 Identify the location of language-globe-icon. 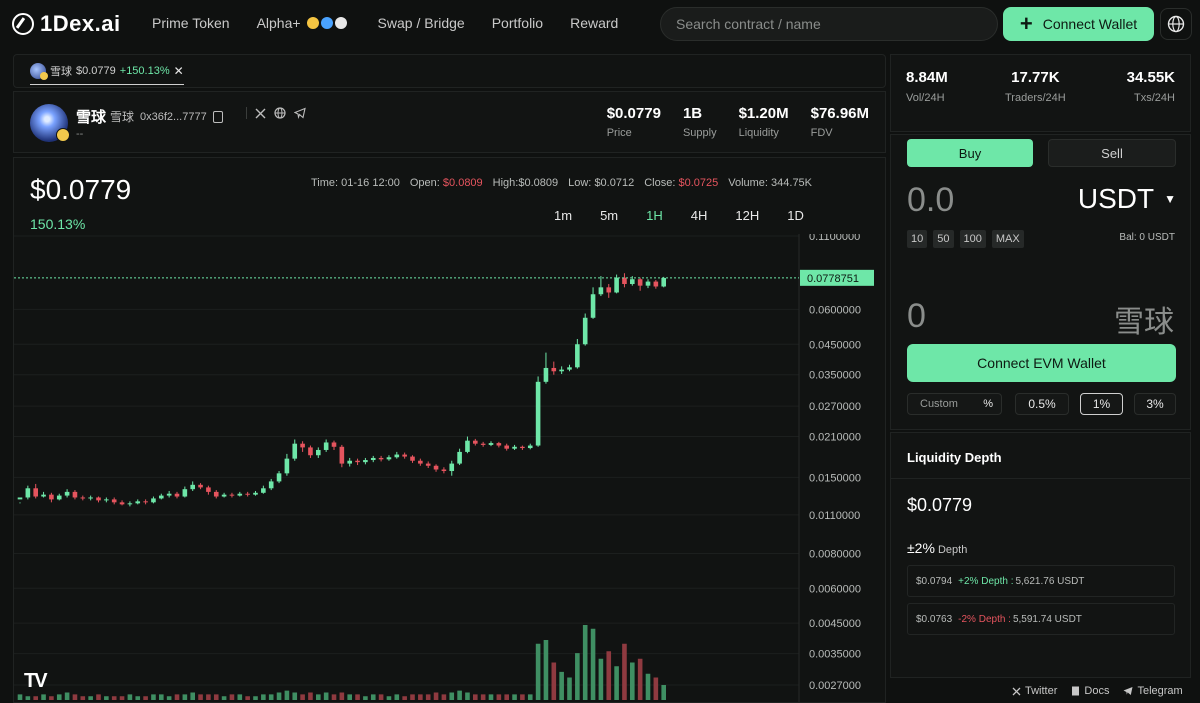
(1176, 24).